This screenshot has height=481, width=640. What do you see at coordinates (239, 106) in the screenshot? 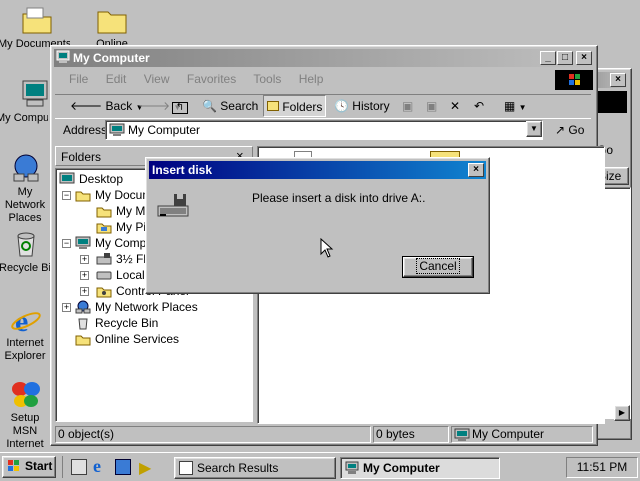
I see `search-label: Search` at bounding box center [239, 106].